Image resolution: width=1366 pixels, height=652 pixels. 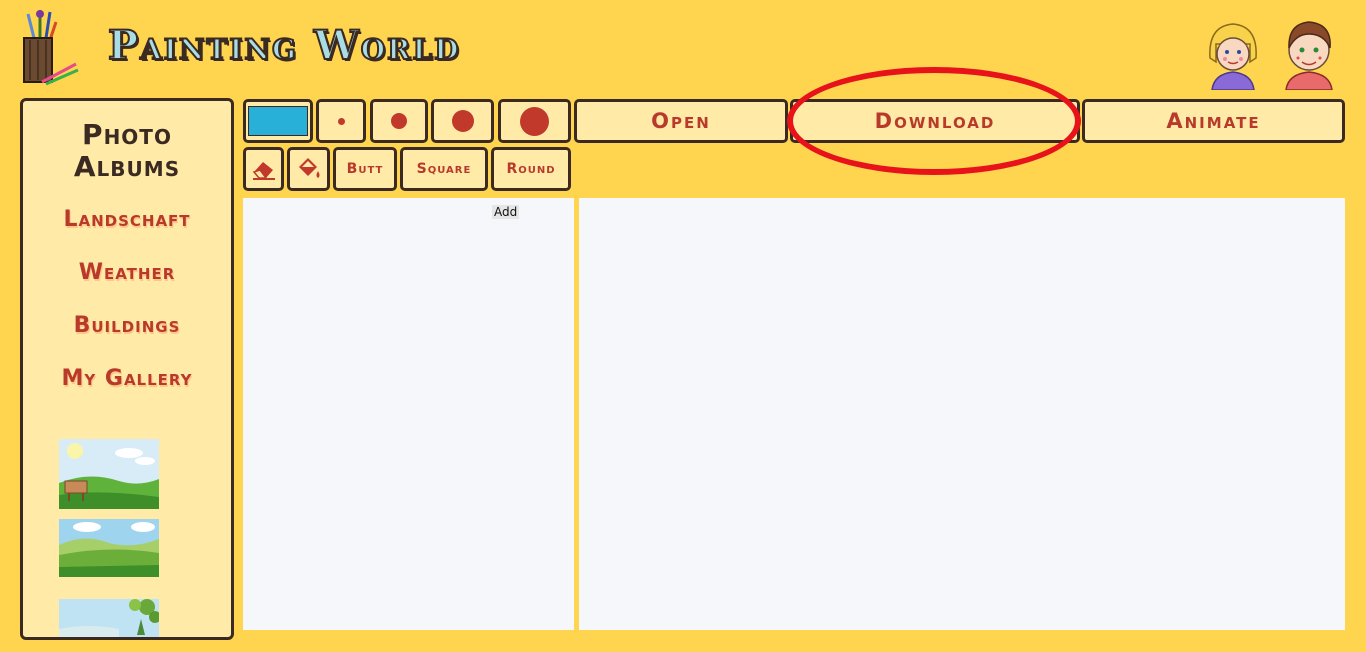 I want to click on app-title: Painting World, so click(x=284, y=45).